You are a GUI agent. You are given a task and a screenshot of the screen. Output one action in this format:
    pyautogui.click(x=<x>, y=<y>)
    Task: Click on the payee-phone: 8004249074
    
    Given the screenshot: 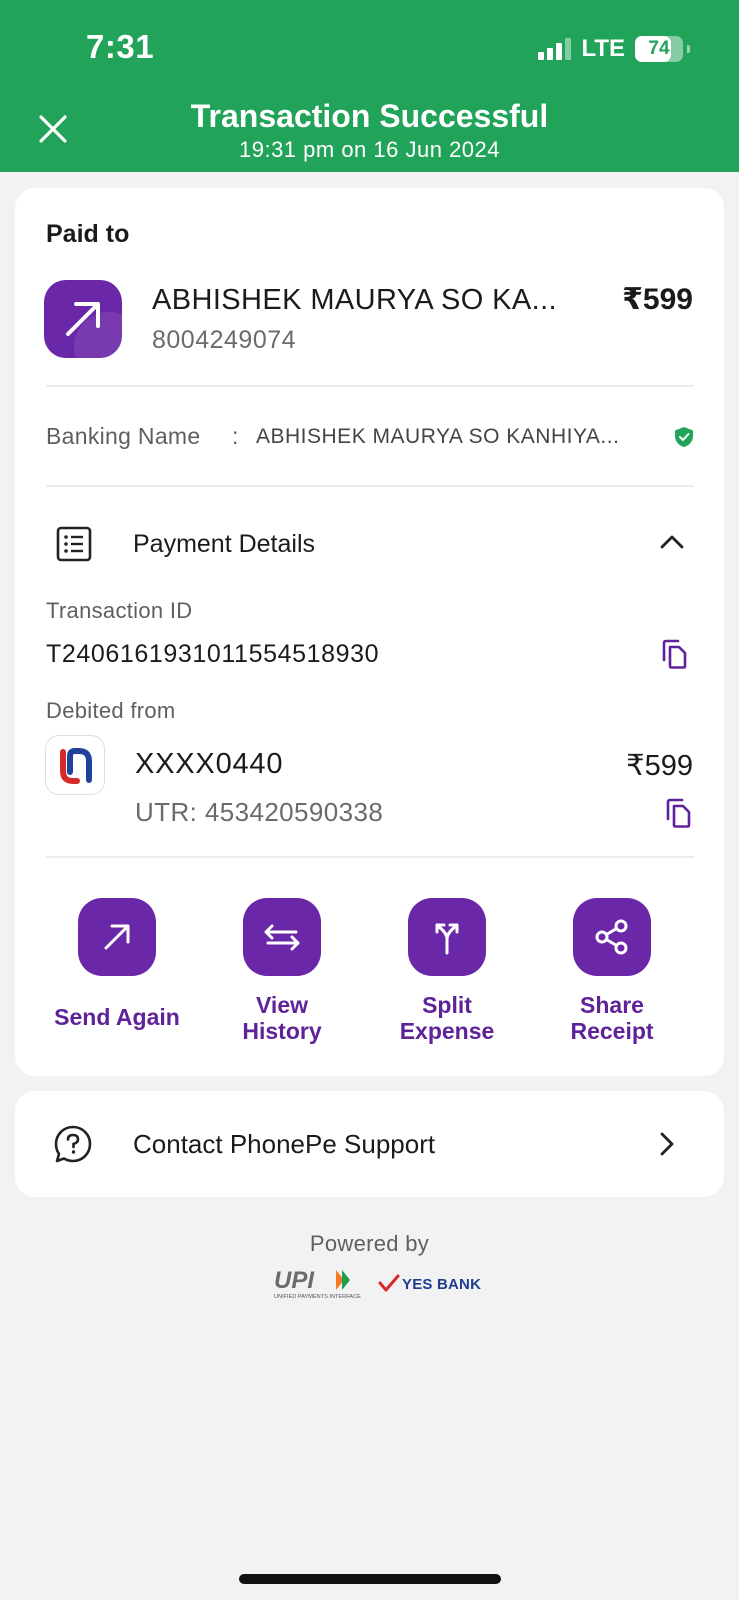 What is the action you would take?
    pyautogui.click(x=224, y=340)
    